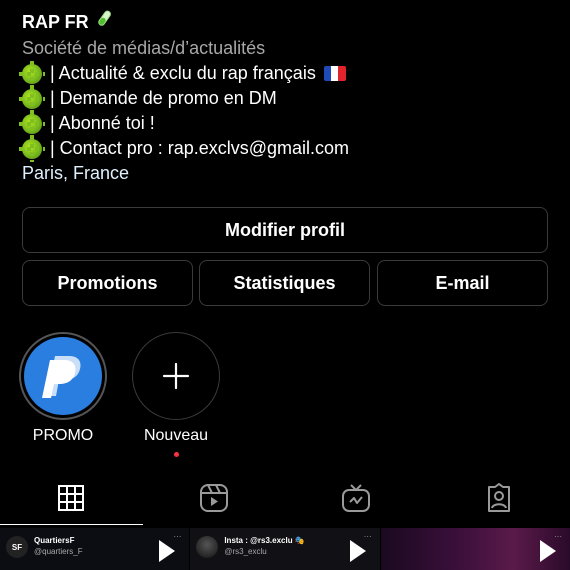 The image size is (570, 570). I want to click on post-thumbnail: Insta : @rs3.exclu 🎭 @rs3_exclu ⋯, so click(285, 549).